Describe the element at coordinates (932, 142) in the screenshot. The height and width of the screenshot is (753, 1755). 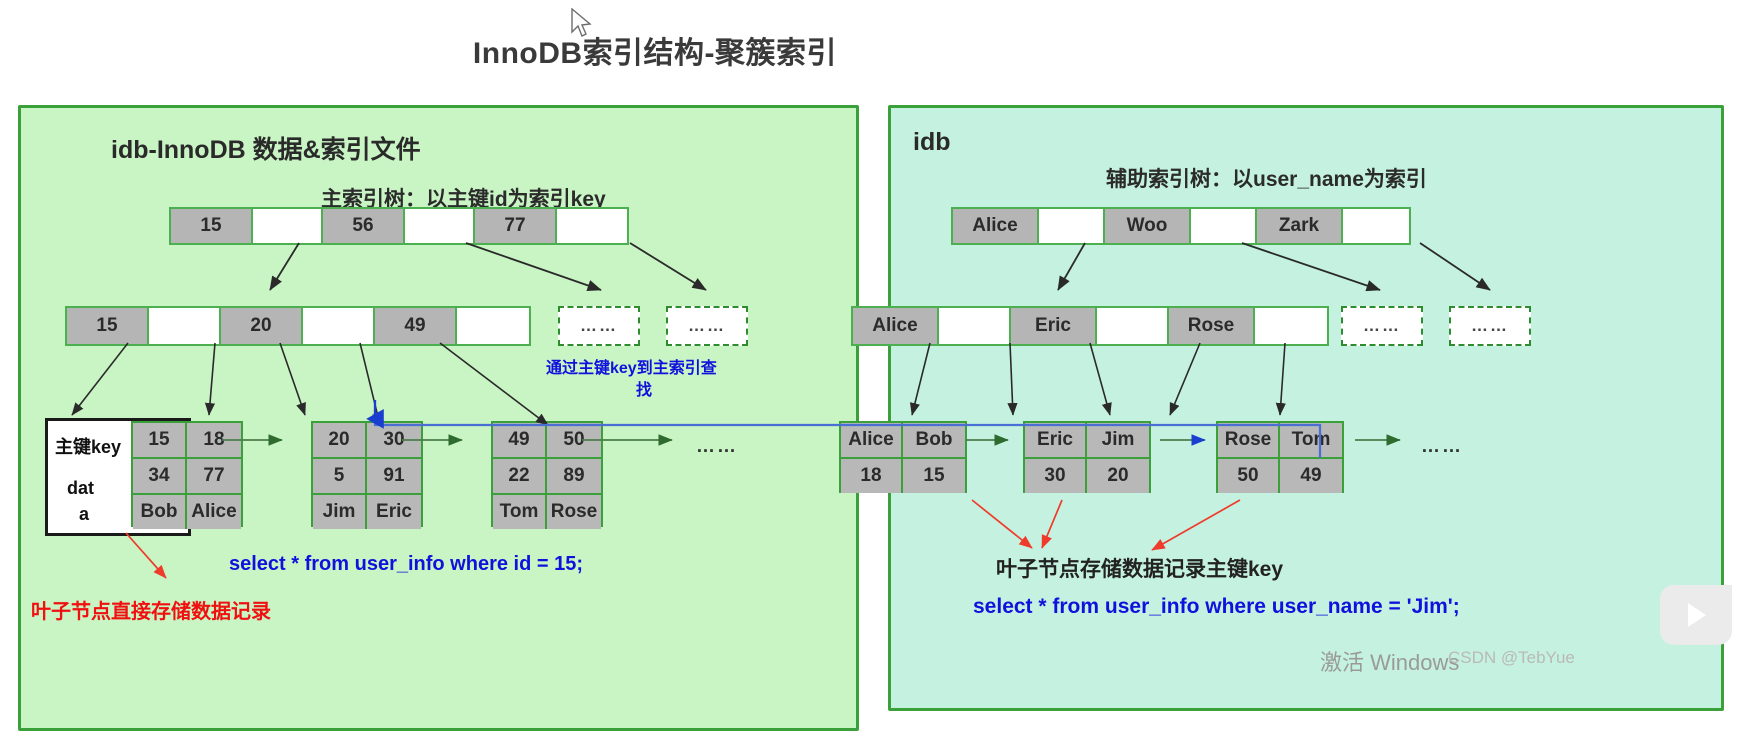
I see `right-file-label: idb` at that location.